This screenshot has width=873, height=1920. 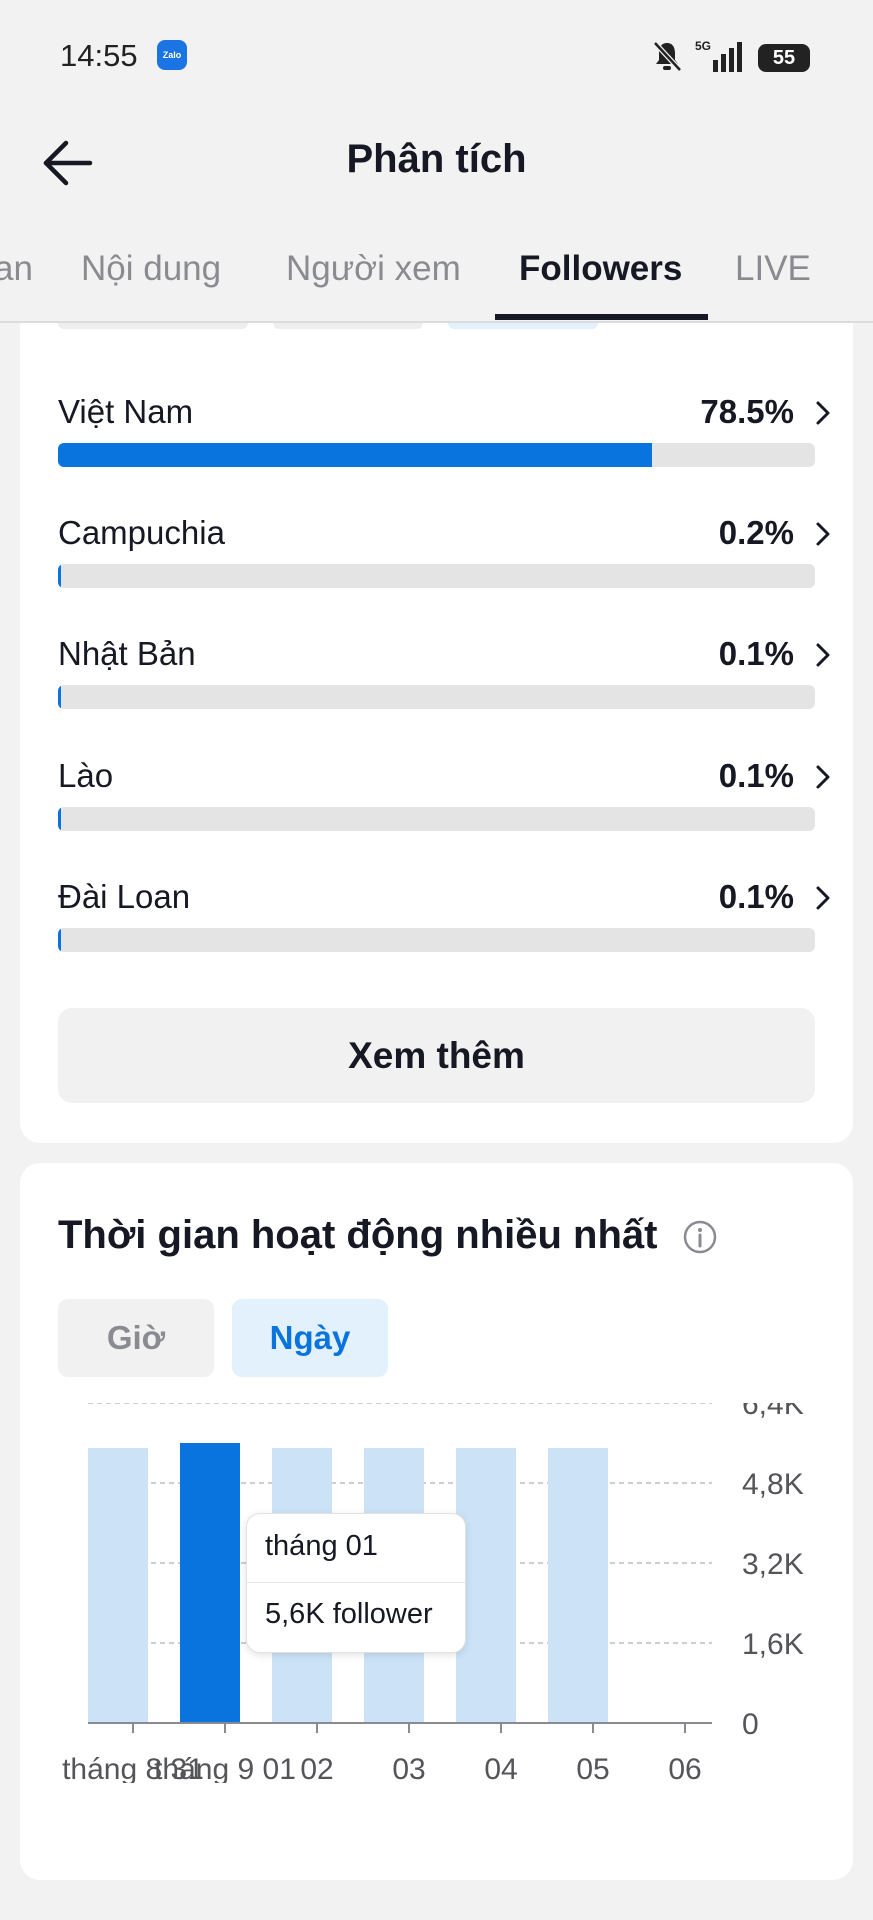 What do you see at coordinates (773, 1644) in the screenshot?
I see `y-tick-label: 1,6K` at bounding box center [773, 1644].